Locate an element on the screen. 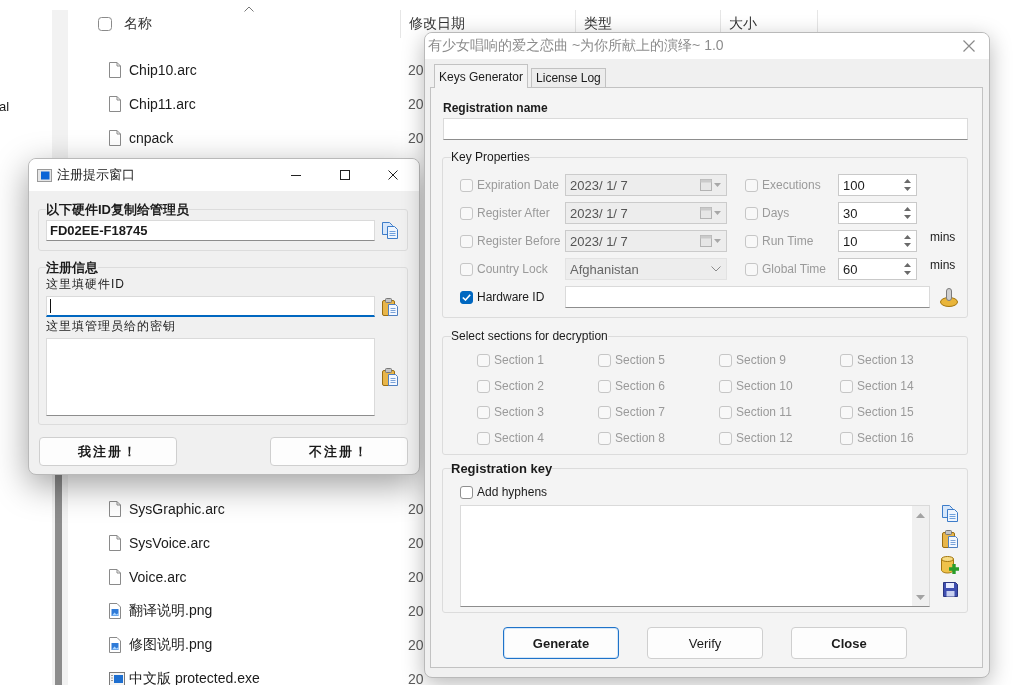  group-title: Select sections for decryption is located at coordinates (529, 336).